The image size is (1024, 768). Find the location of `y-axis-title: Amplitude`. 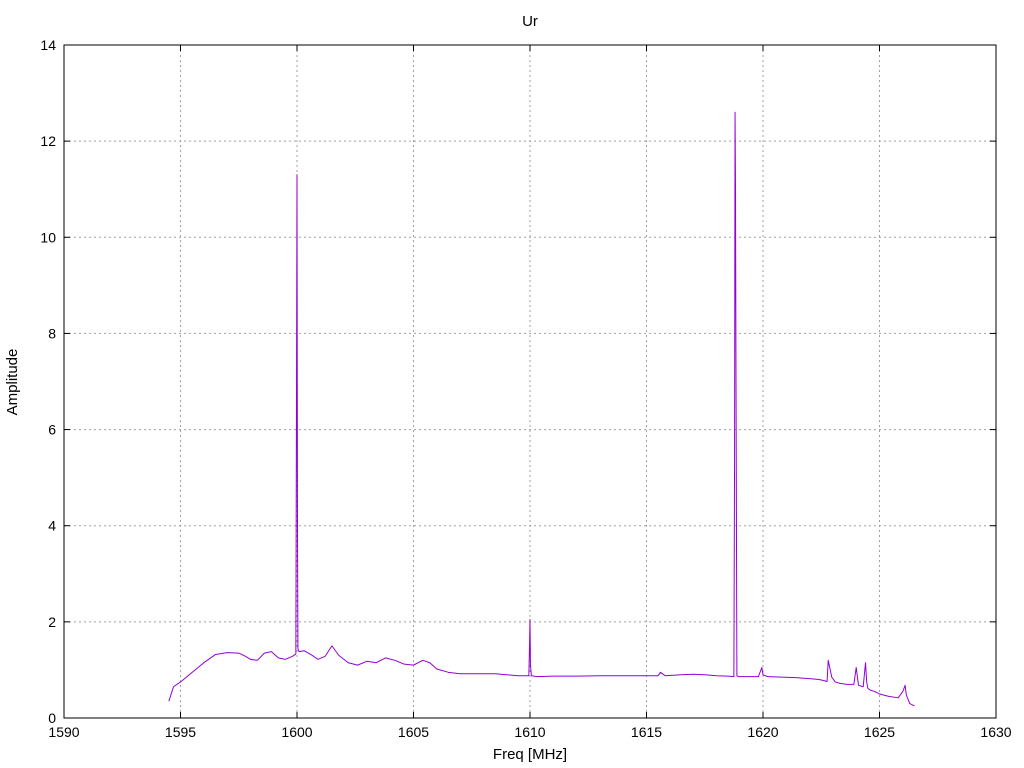

y-axis-title: Amplitude is located at coordinates (12, 382).